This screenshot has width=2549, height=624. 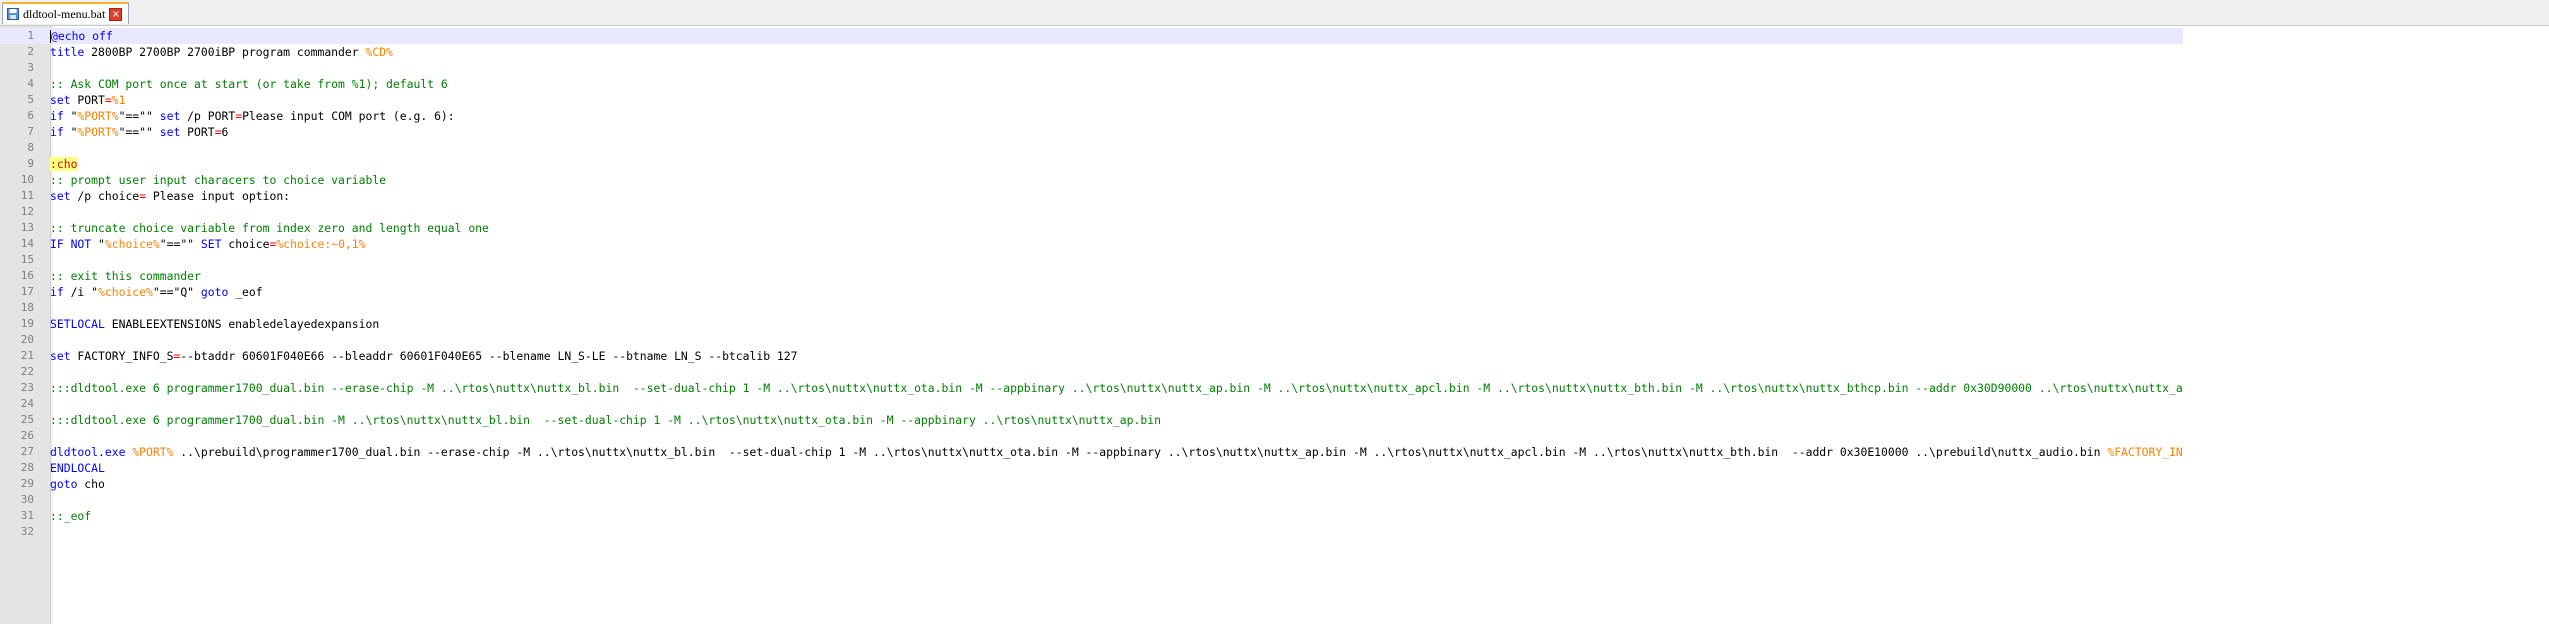 I want to click on code-line: 16:: exit this commander, so click(x=1091, y=276).